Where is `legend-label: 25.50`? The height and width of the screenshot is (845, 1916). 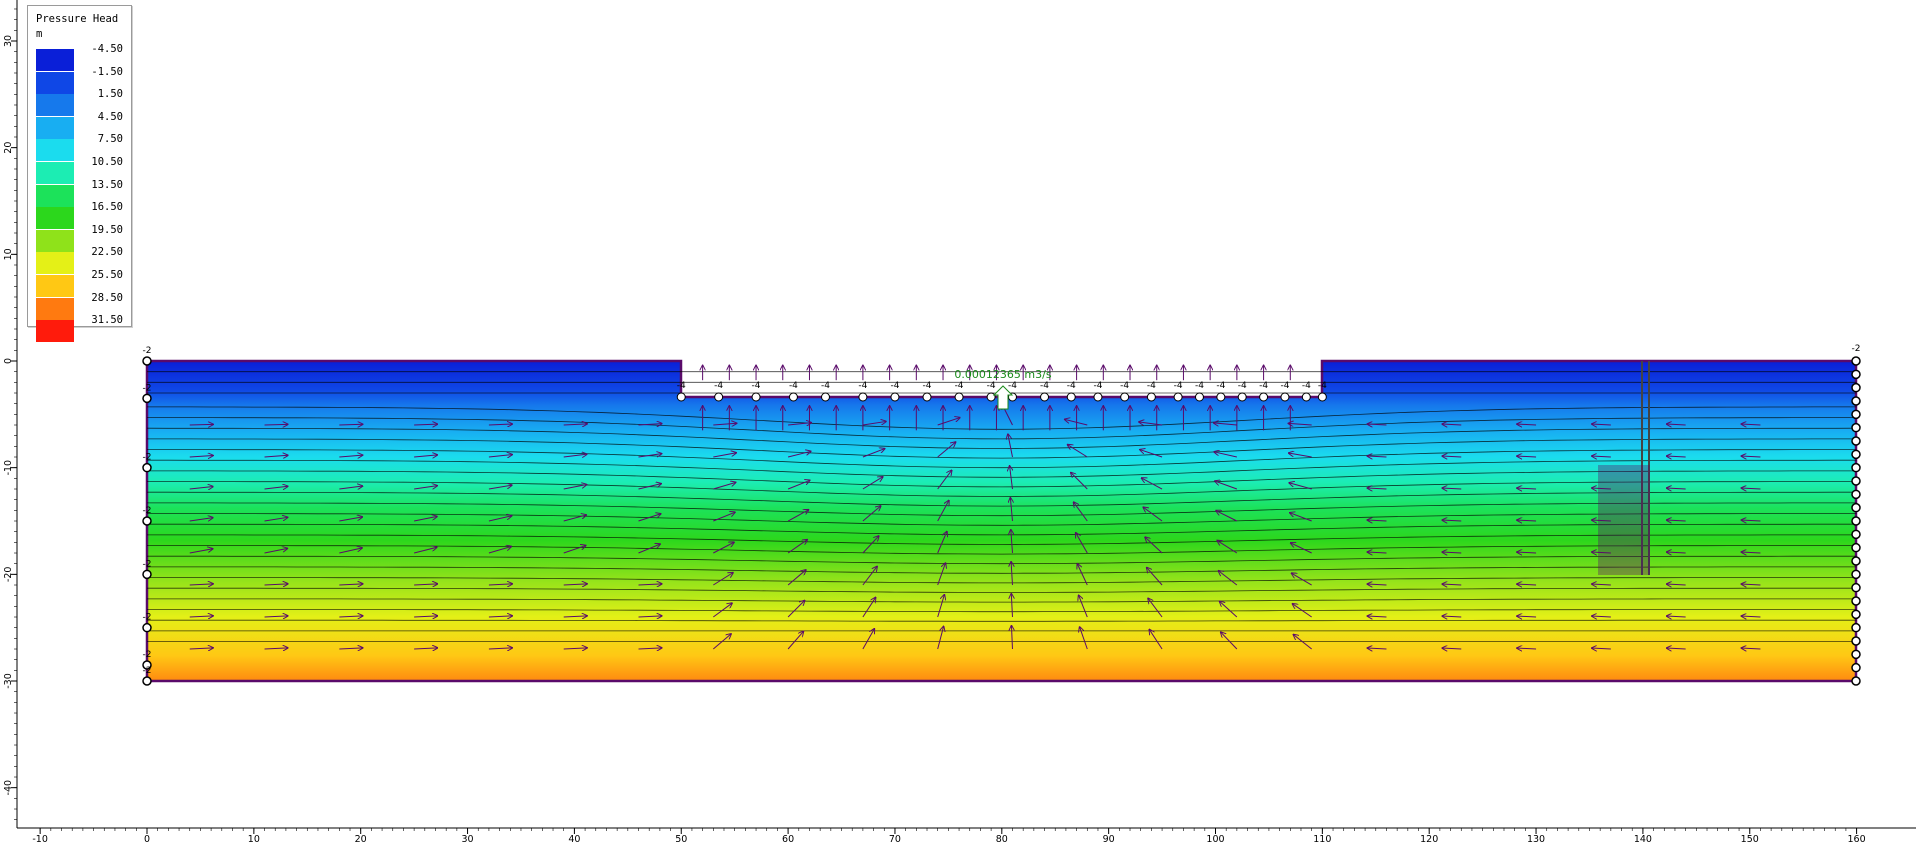
legend-label: 25.50 is located at coordinates (107, 275).